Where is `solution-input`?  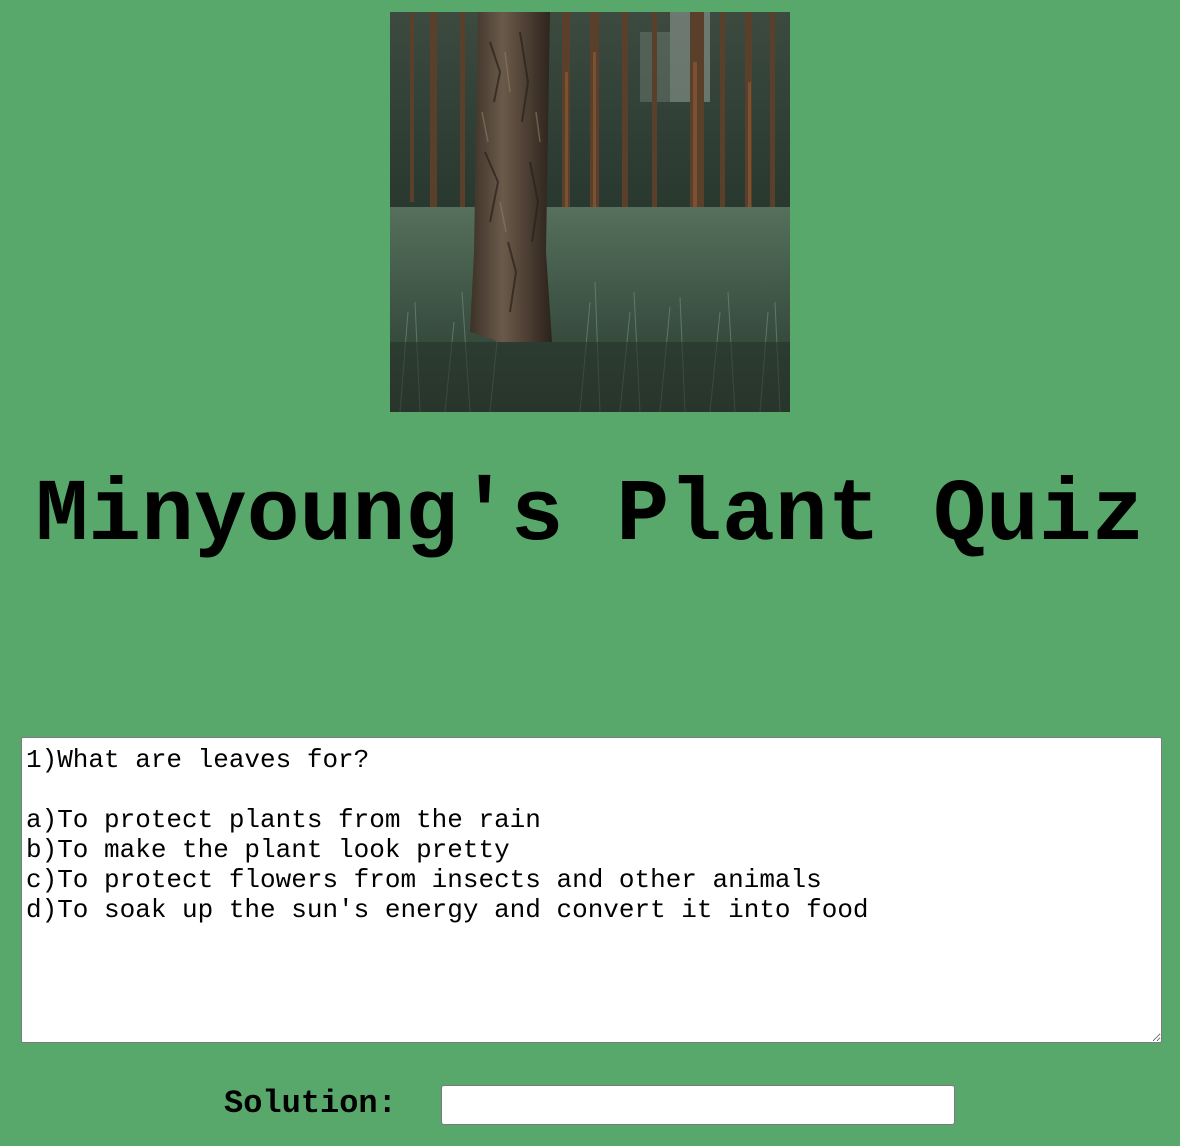 solution-input is located at coordinates (698, 1105).